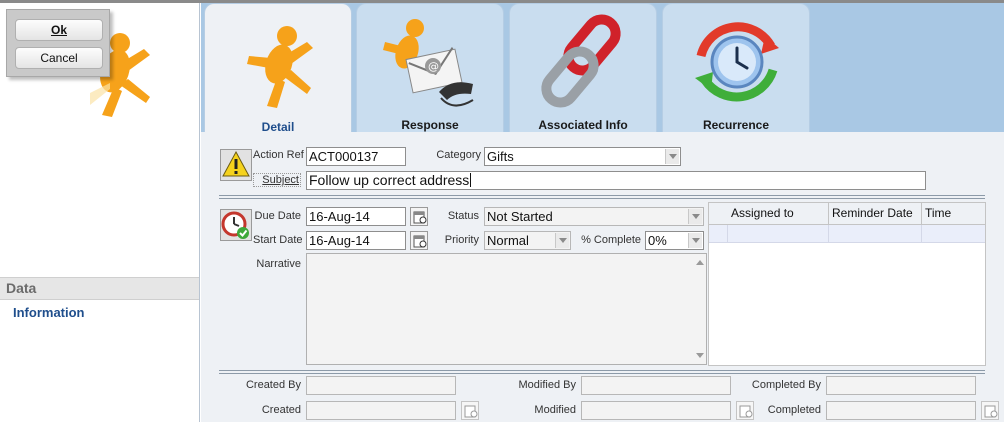 The width and height of the screenshot is (1004, 422). I want to click on due-date-picker-button, so click(419, 216).